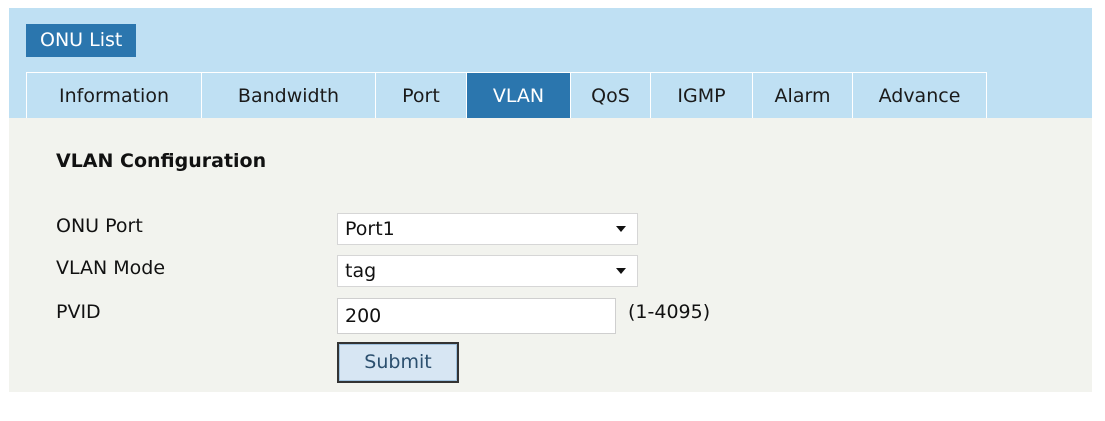 Image resolution: width=1105 pixels, height=421 pixels. I want to click on submit-button: Submit, so click(398, 362).